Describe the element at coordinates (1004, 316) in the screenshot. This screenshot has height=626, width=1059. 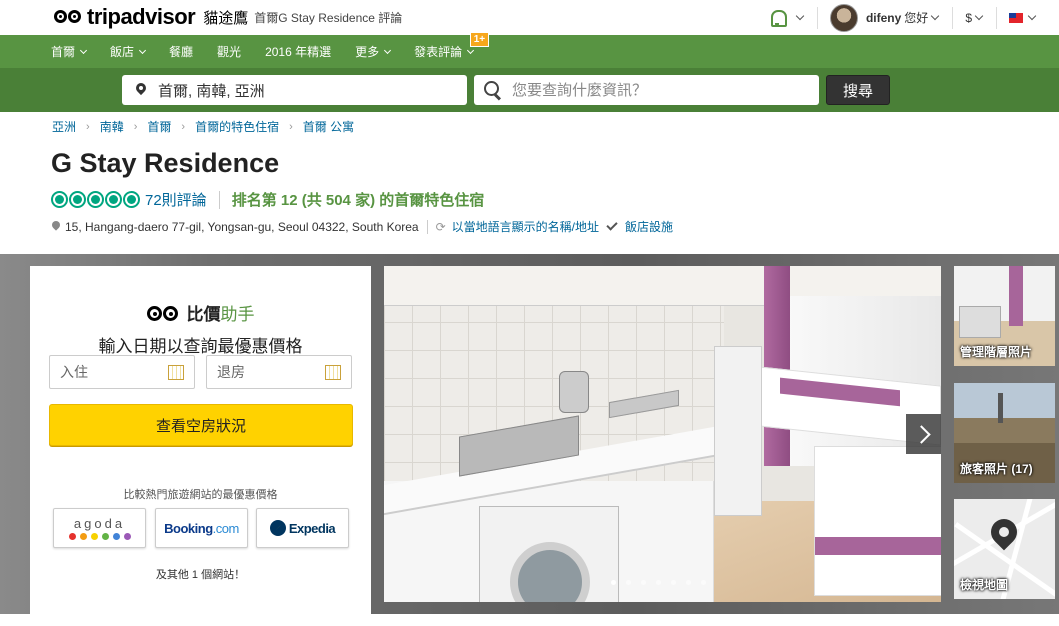
I see `thumb-management-photos: 管理階層照片` at that location.